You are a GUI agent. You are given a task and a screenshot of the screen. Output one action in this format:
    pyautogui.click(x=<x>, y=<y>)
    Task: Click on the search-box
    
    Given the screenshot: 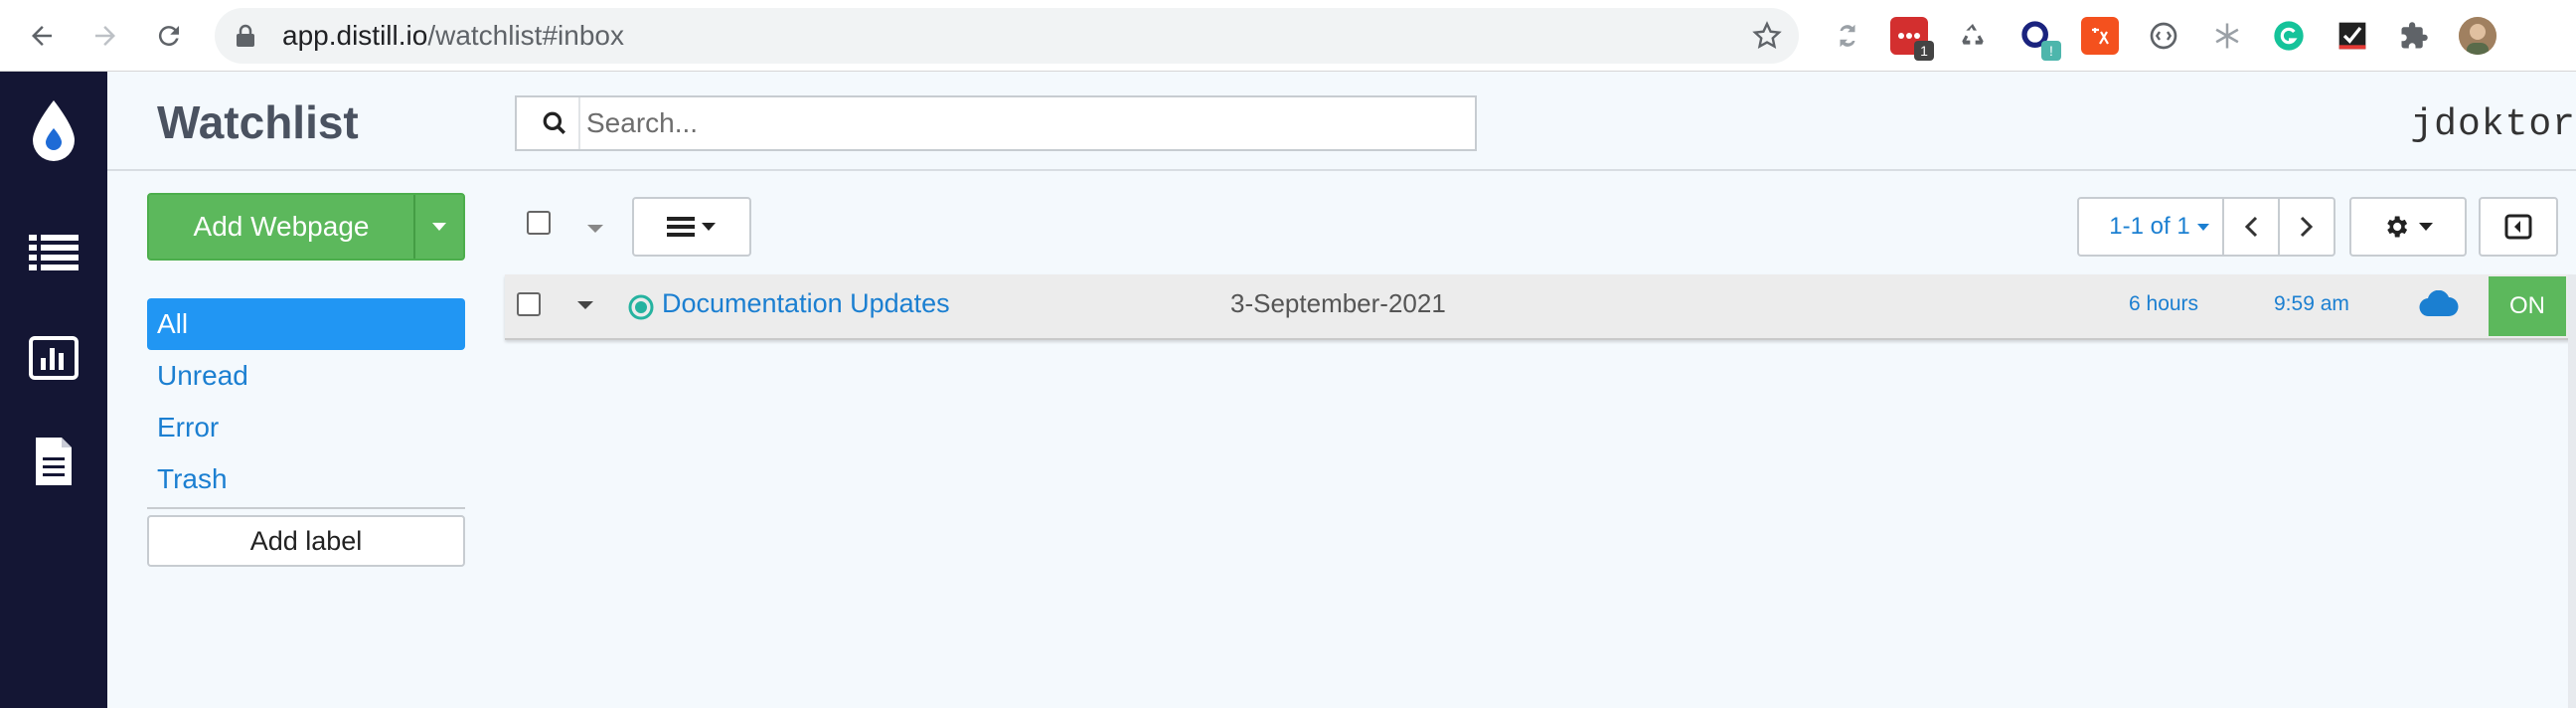 What is the action you would take?
    pyautogui.click(x=996, y=123)
    